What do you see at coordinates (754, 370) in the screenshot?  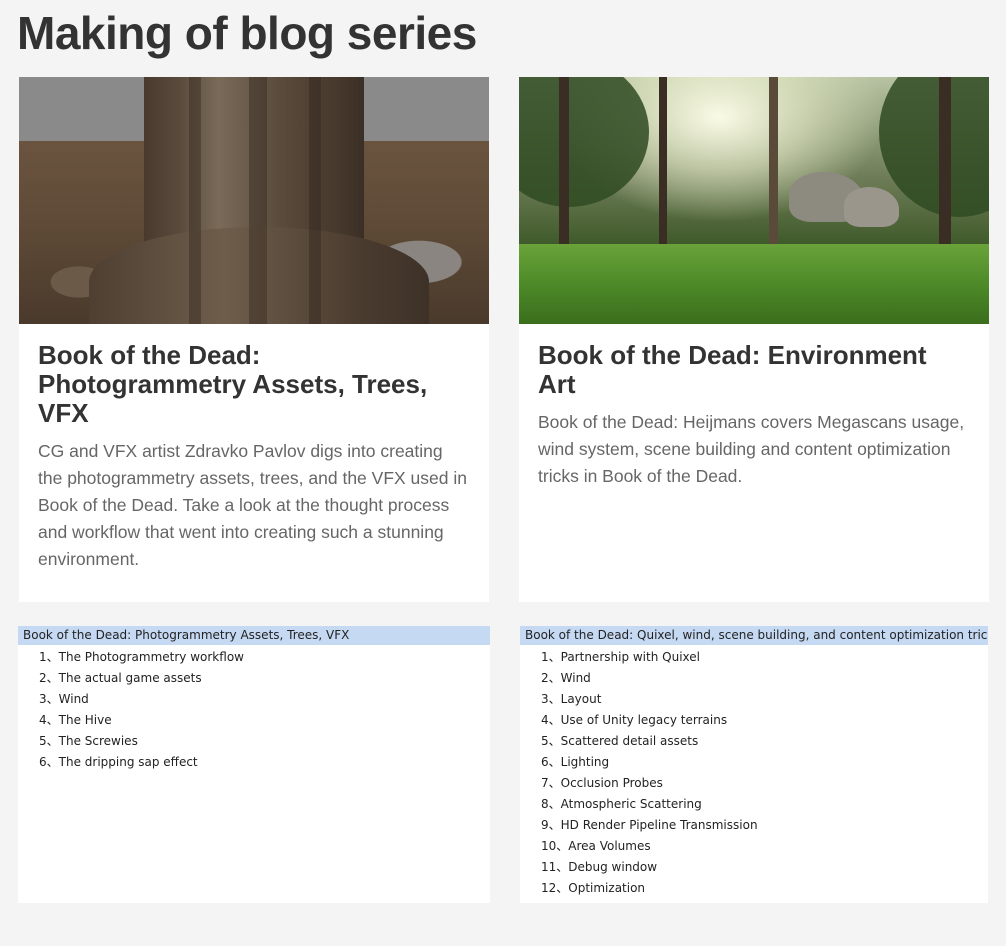 I see `card-title: Book of the Dead: Environment Art` at bounding box center [754, 370].